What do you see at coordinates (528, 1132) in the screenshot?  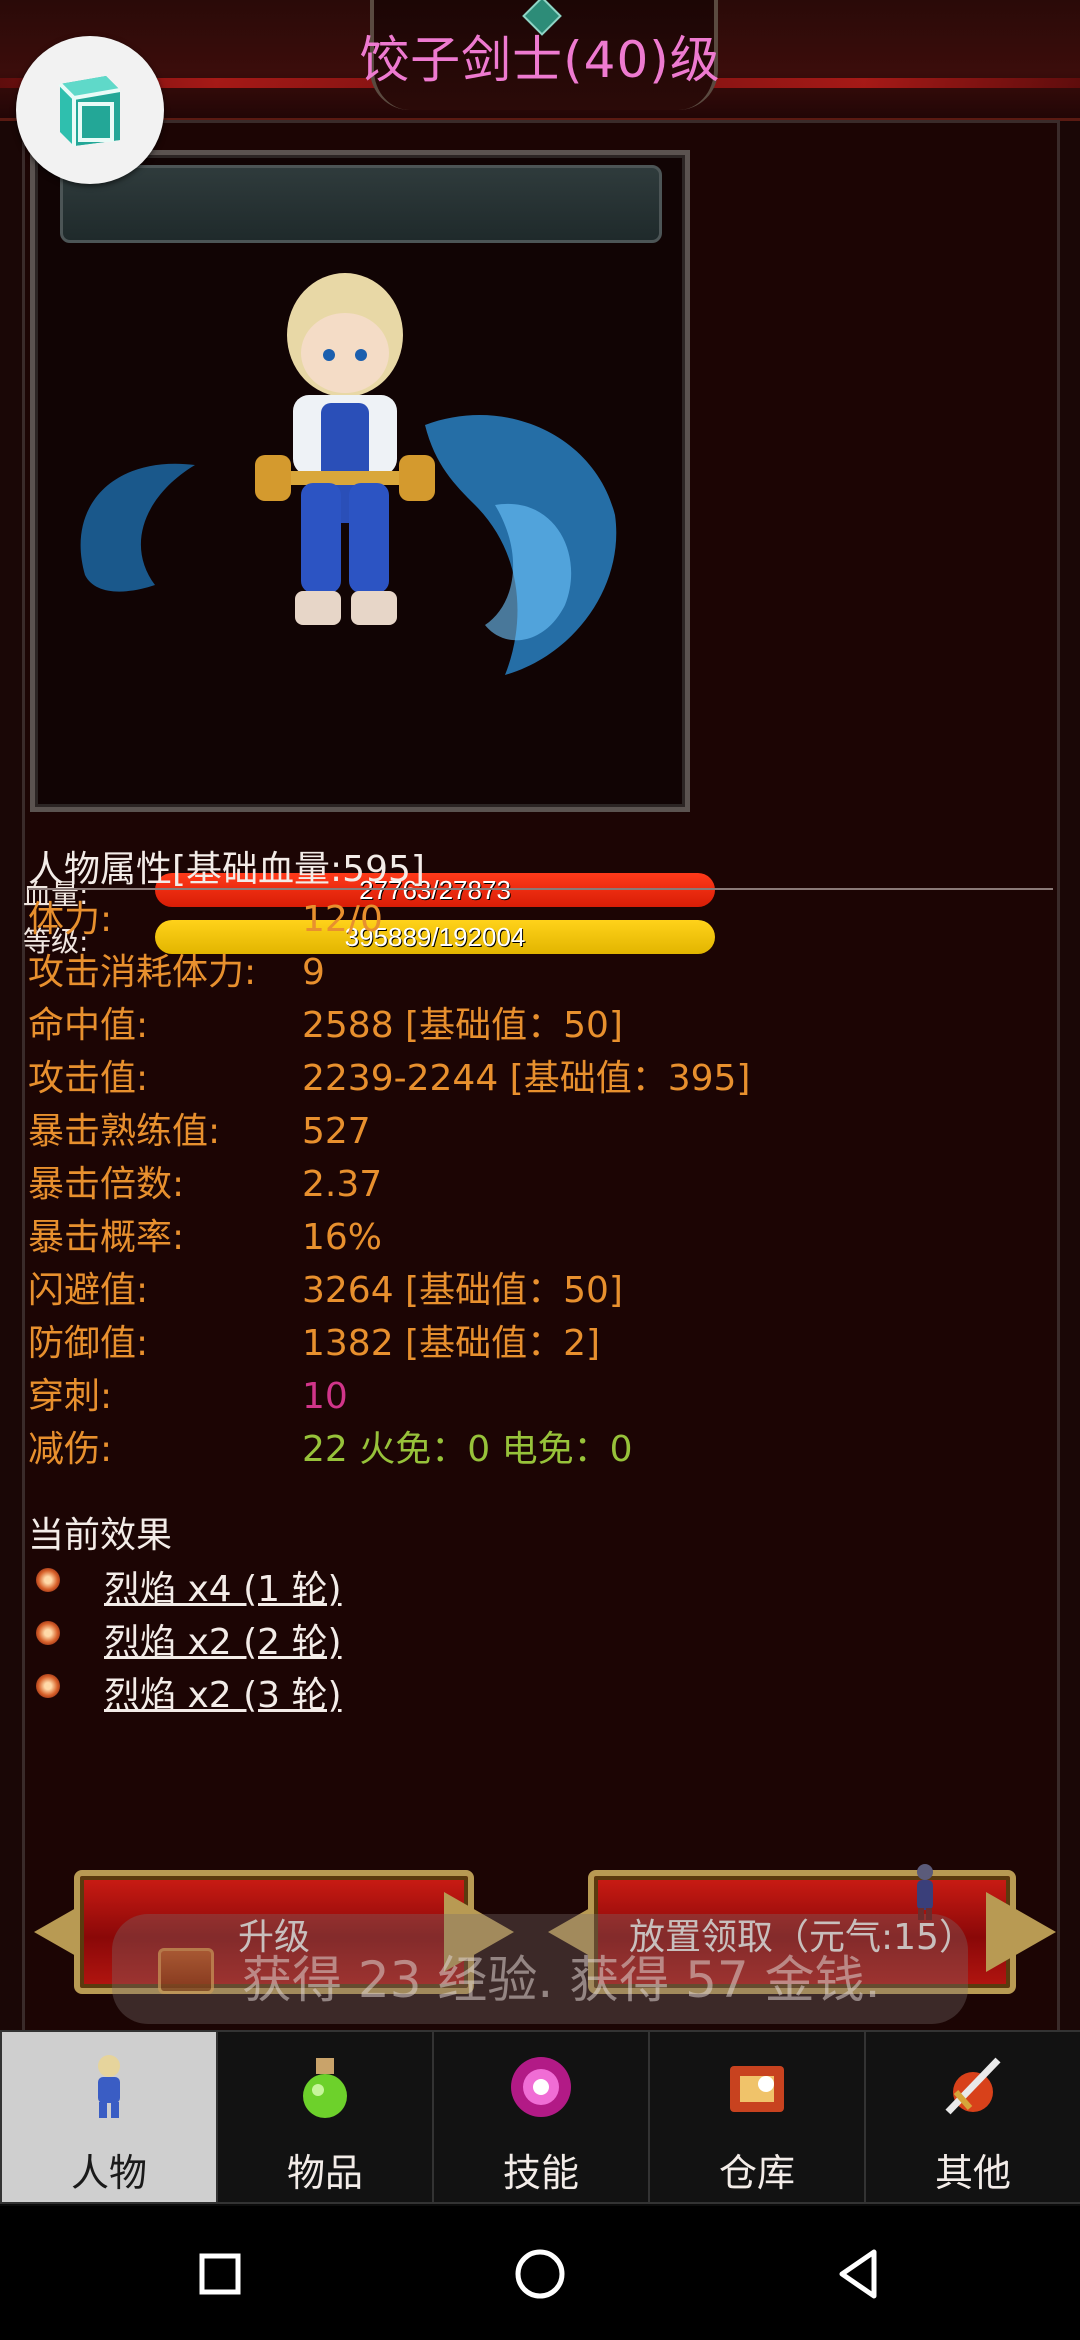 I see `attribute-row: 暴击熟练值: 527` at bounding box center [528, 1132].